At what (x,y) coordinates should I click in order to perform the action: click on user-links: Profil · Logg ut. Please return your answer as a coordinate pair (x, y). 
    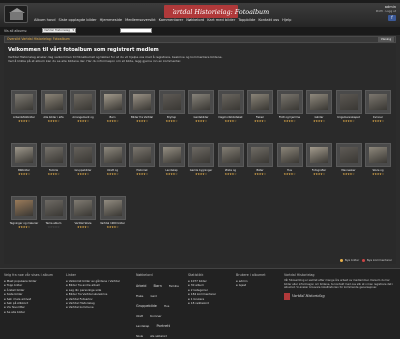
    Looking at the image, I should click on (386, 11).